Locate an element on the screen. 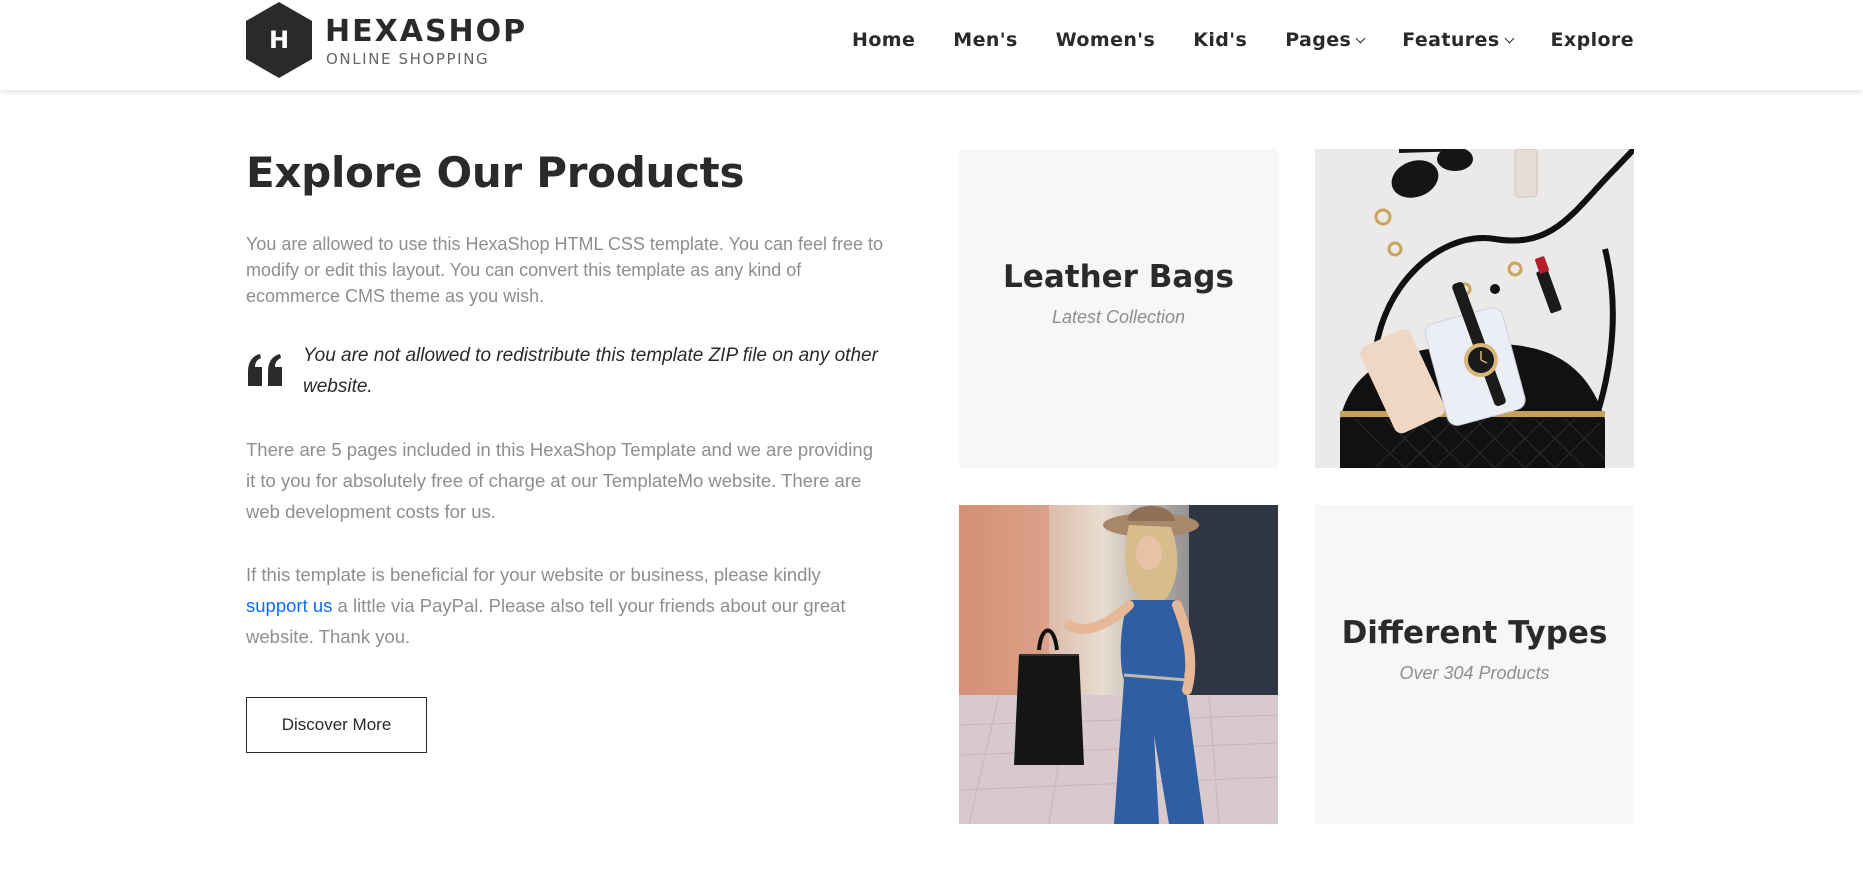 The image size is (1863, 886). different-types-tile: Different Types Over 304 Products is located at coordinates (1474, 664).